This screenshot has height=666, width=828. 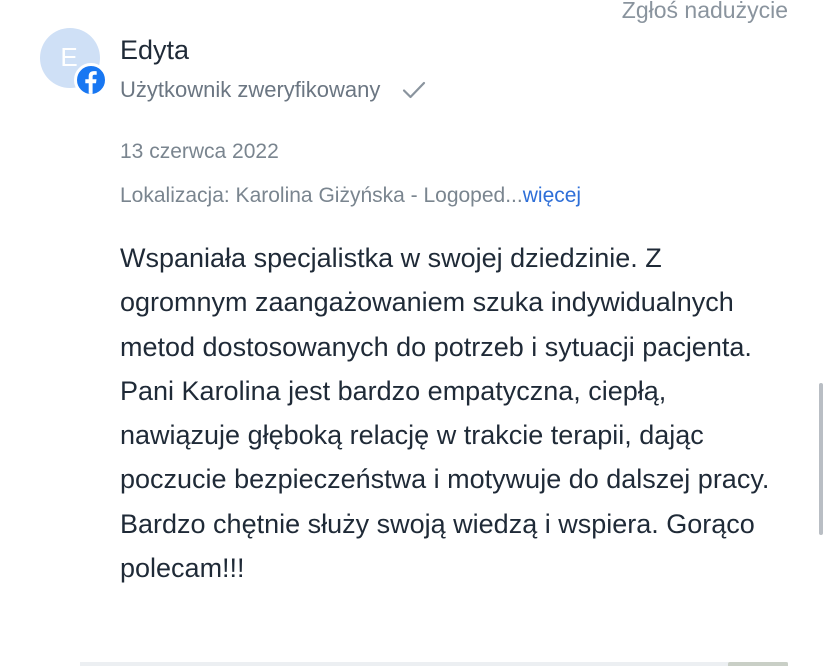 I want to click on next-card-thumbnail, so click(x=758, y=664).